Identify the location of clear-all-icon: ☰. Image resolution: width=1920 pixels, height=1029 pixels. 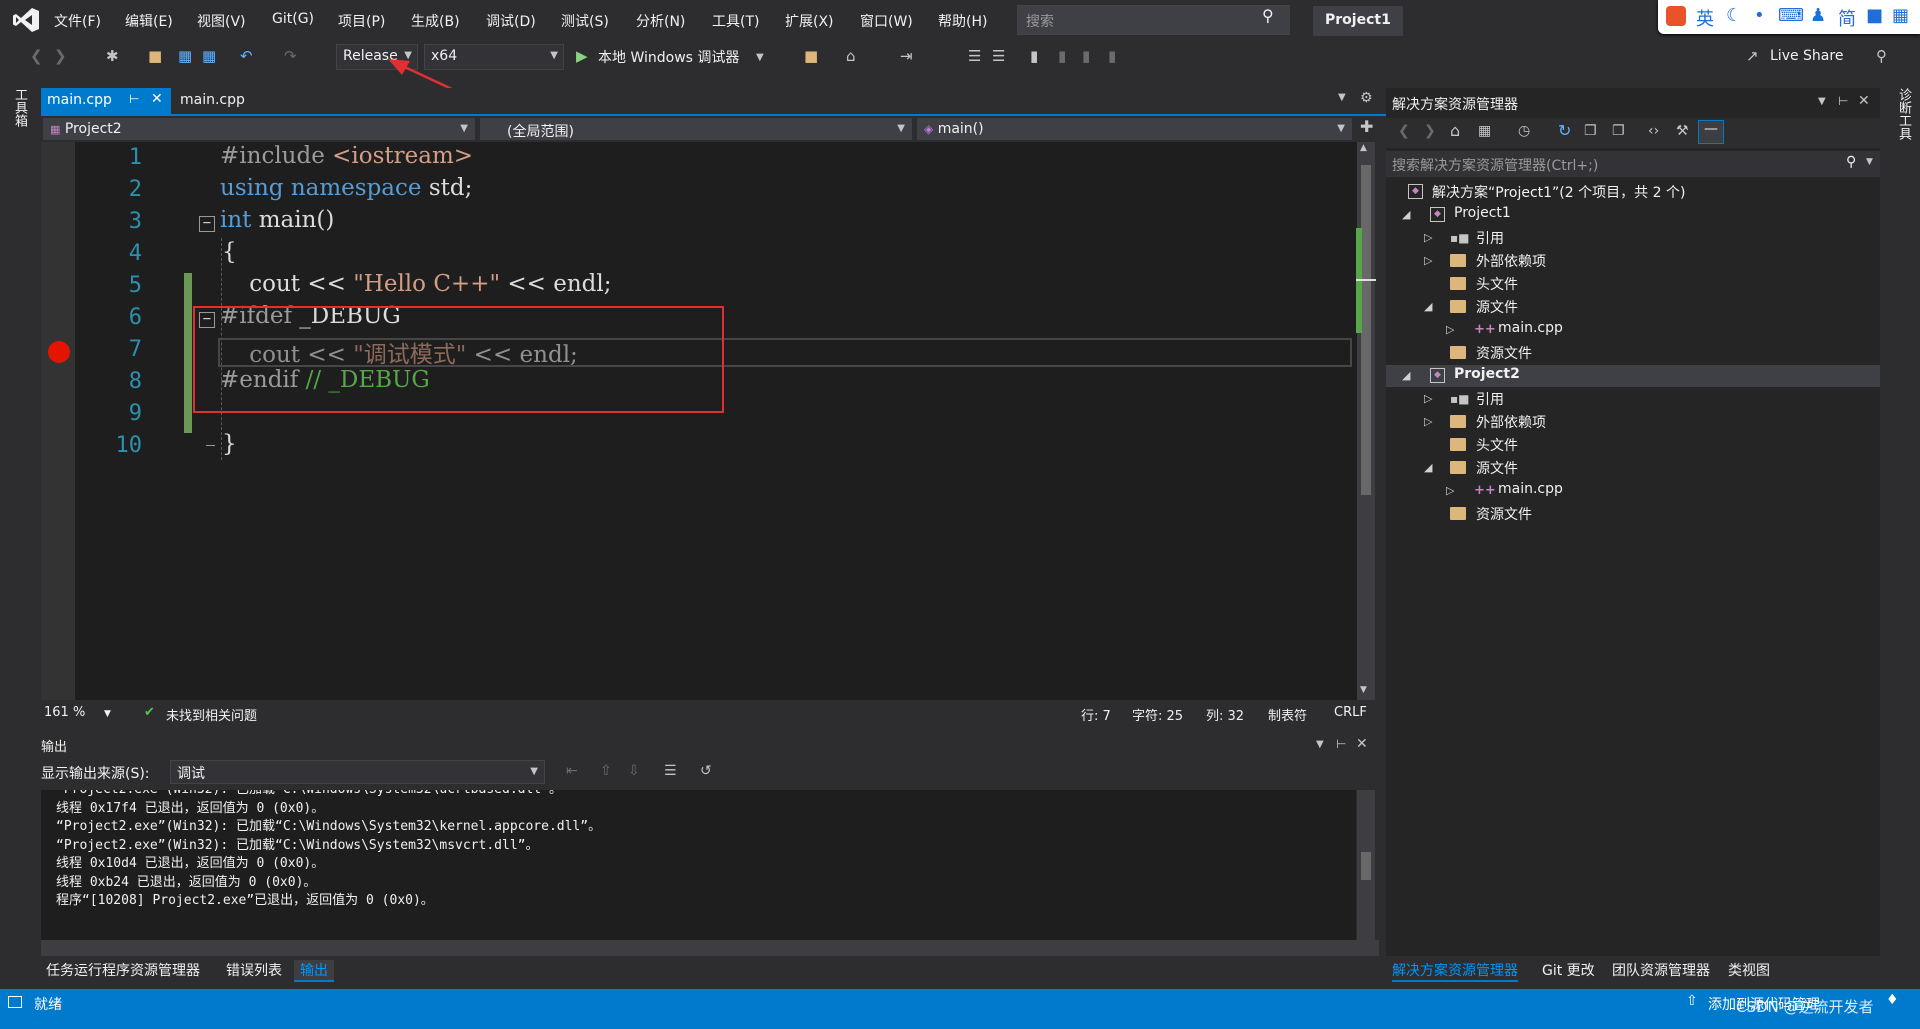
(670, 771).